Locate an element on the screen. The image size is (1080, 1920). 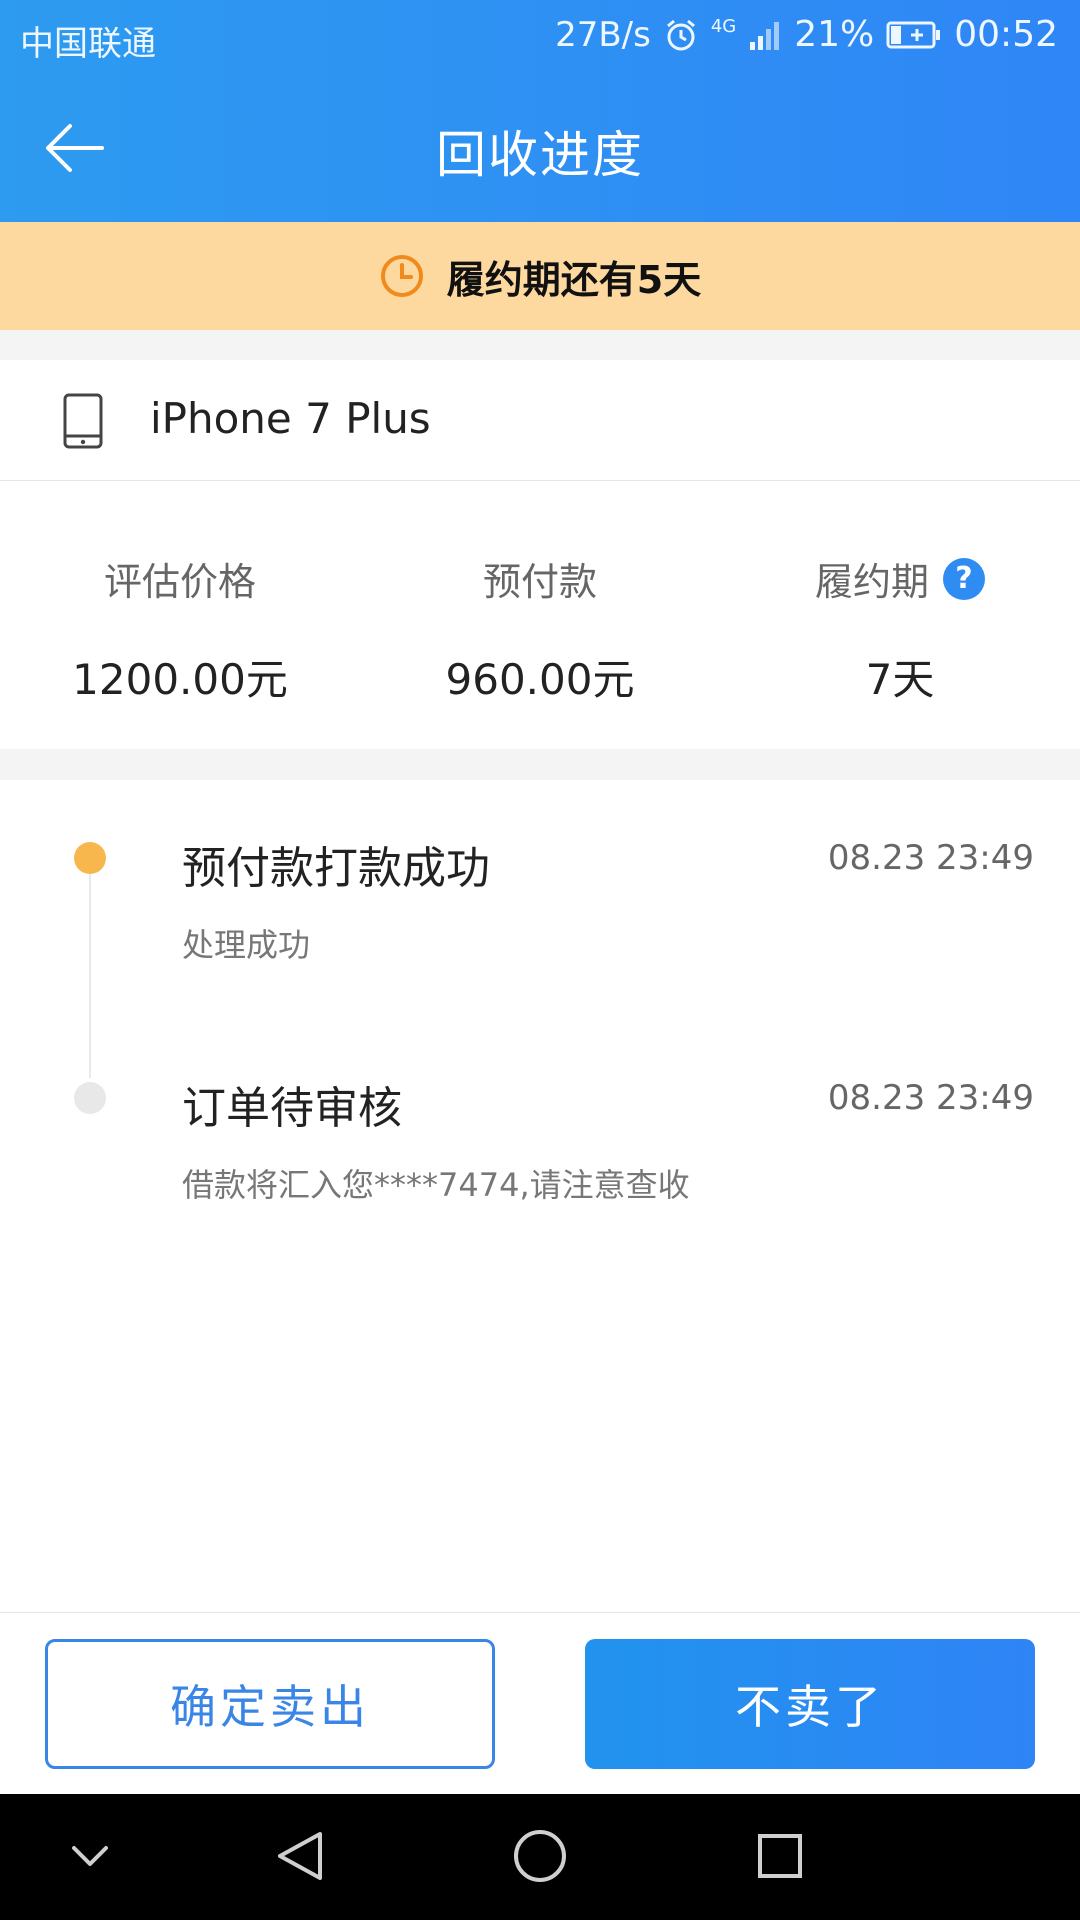
net-speed: 27B/s is located at coordinates (603, 34).